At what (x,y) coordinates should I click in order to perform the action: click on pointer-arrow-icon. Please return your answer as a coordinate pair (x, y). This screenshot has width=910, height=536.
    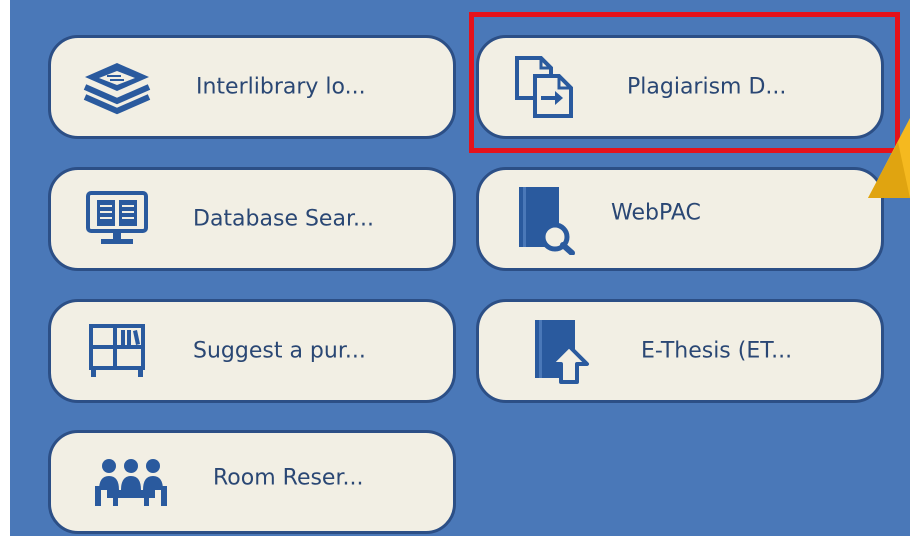
    Looking at the image, I should click on (889, 158).